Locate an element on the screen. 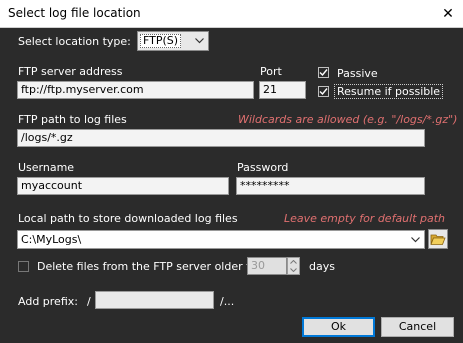  local-path-hint: Leave empty for default path is located at coordinates (365, 218).